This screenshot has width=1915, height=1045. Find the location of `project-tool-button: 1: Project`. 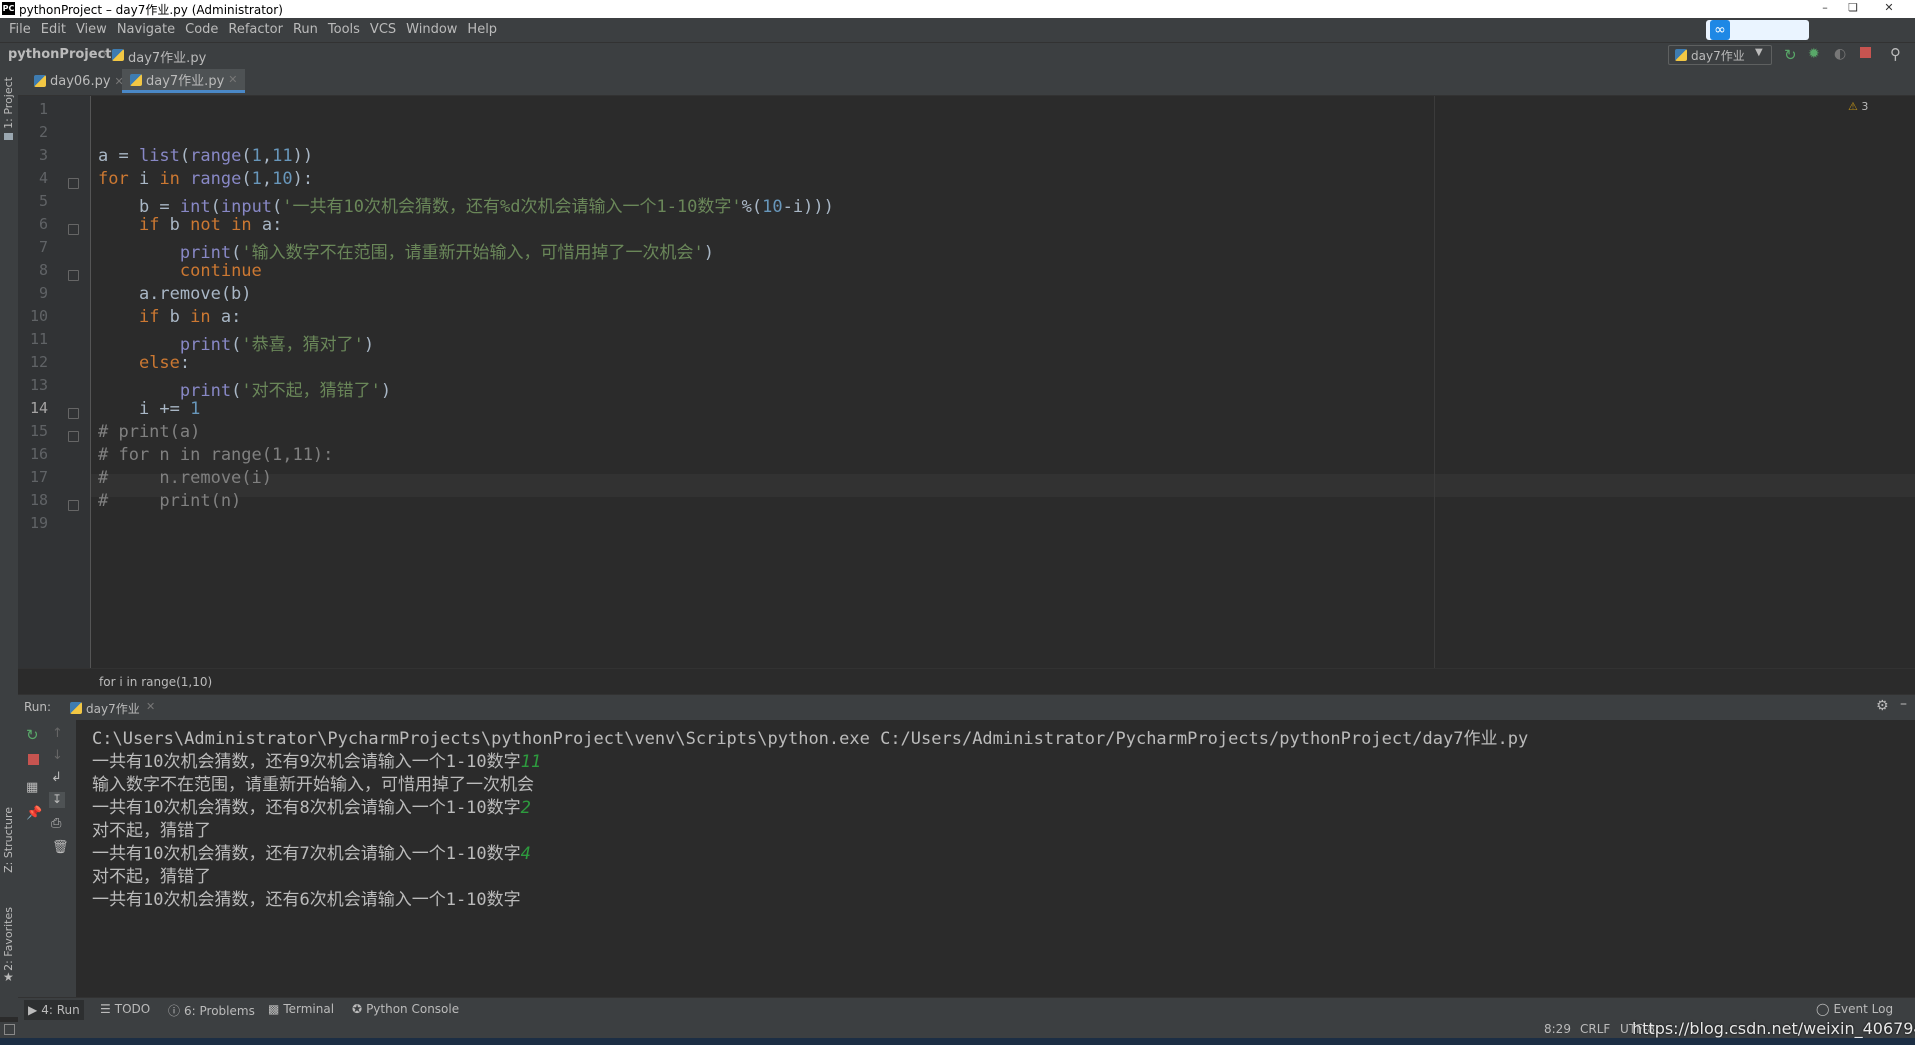

project-tool-button: 1: Project is located at coordinates (8, 103).